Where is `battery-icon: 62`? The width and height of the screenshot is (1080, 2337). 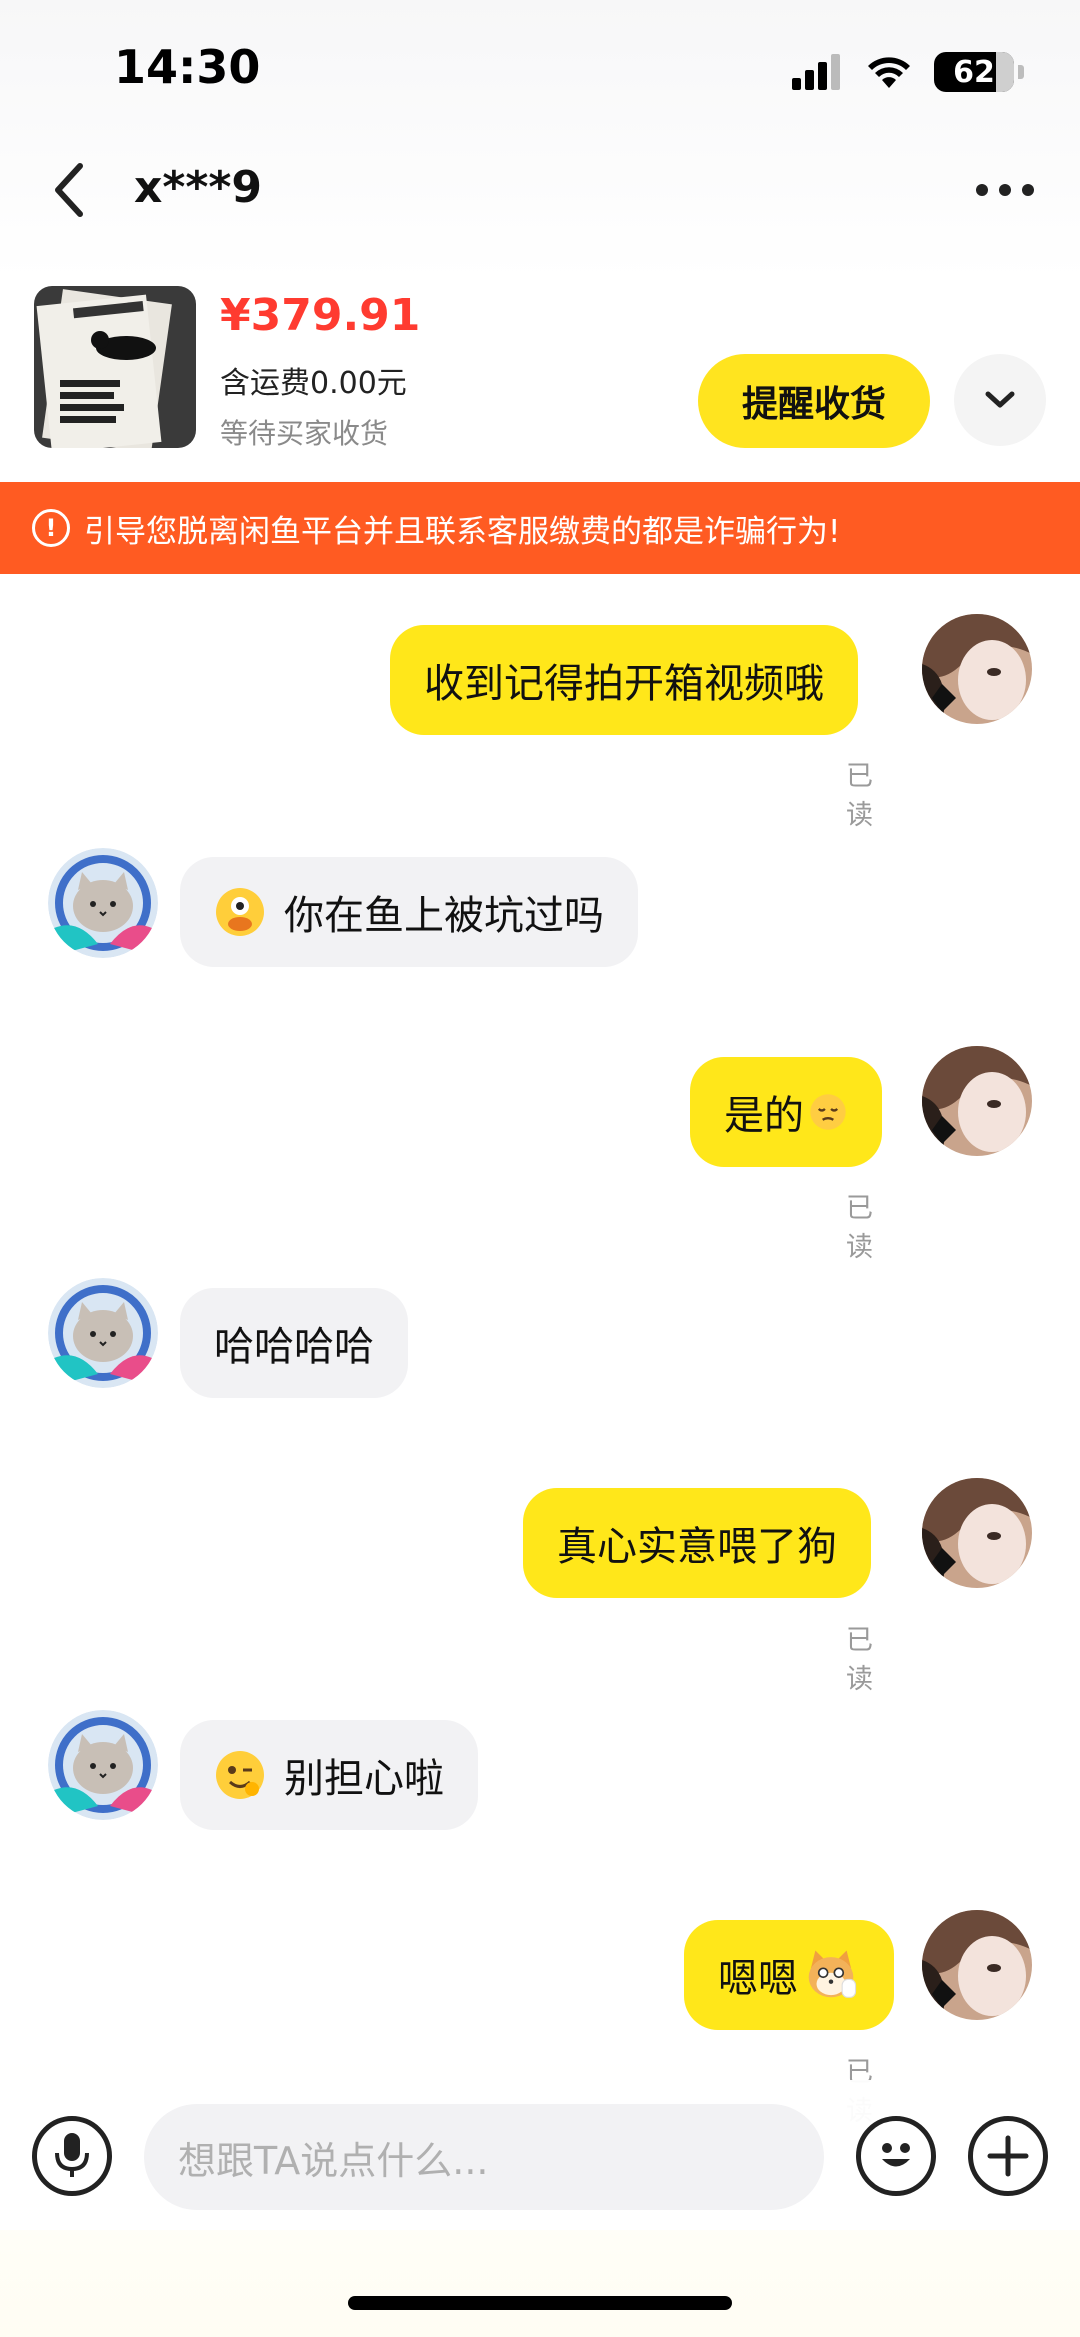
battery-icon: 62 is located at coordinates (974, 72).